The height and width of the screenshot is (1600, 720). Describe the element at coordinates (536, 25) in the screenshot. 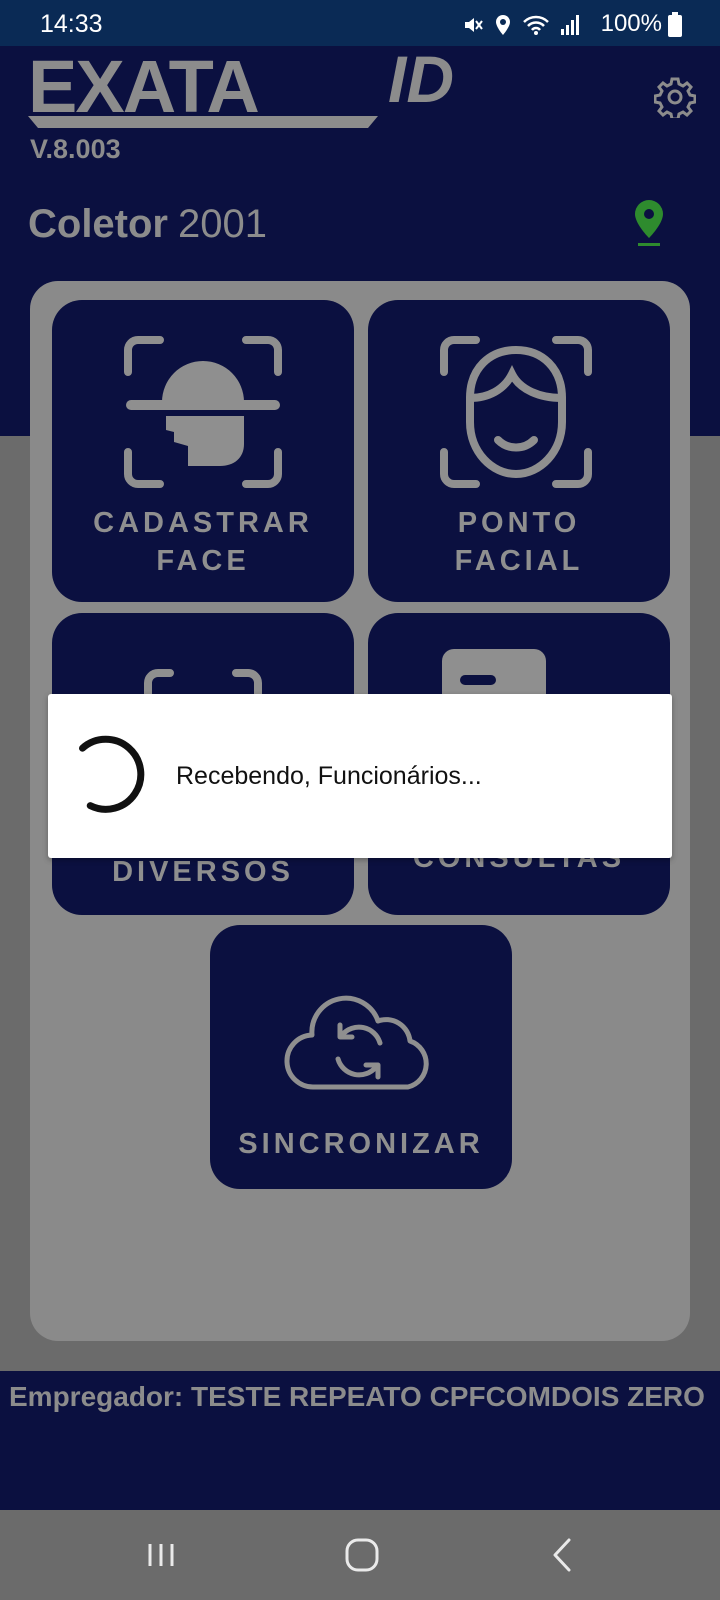

I see `wifi-icon` at that location.